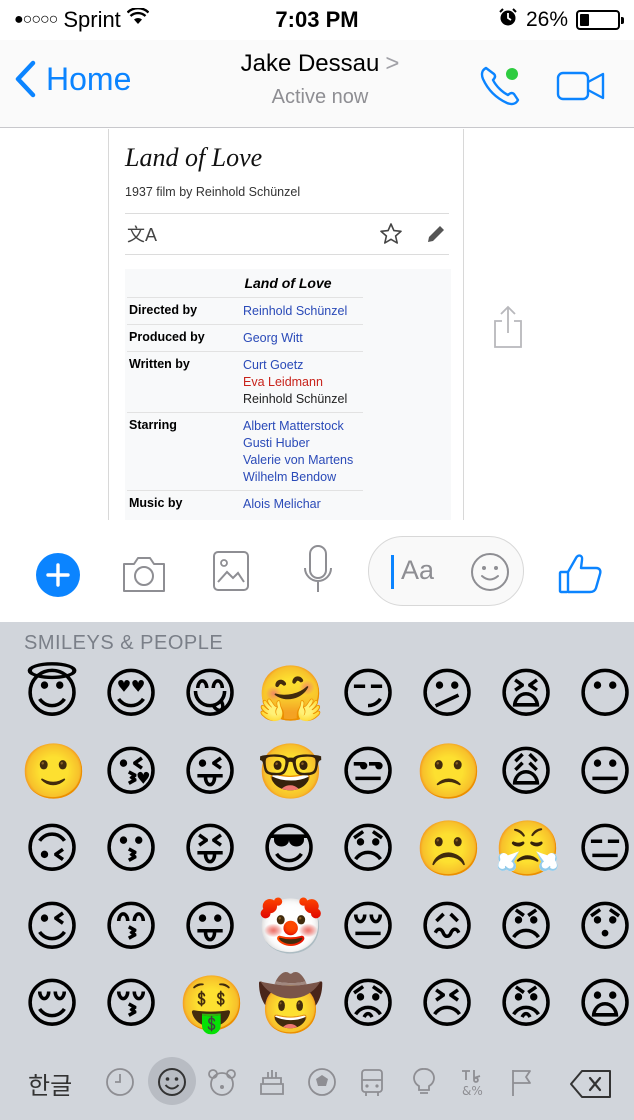  I want to click on emoji-key: 😙, so click(131, 927).